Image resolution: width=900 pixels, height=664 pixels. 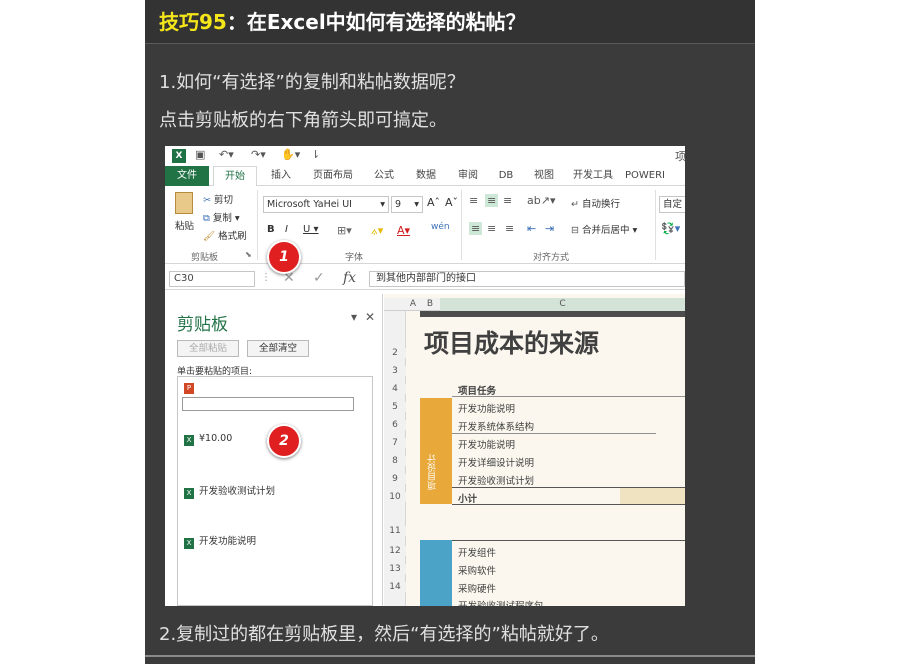 I want to click on insert-function-icon: fx, so click(x=349, y=278).